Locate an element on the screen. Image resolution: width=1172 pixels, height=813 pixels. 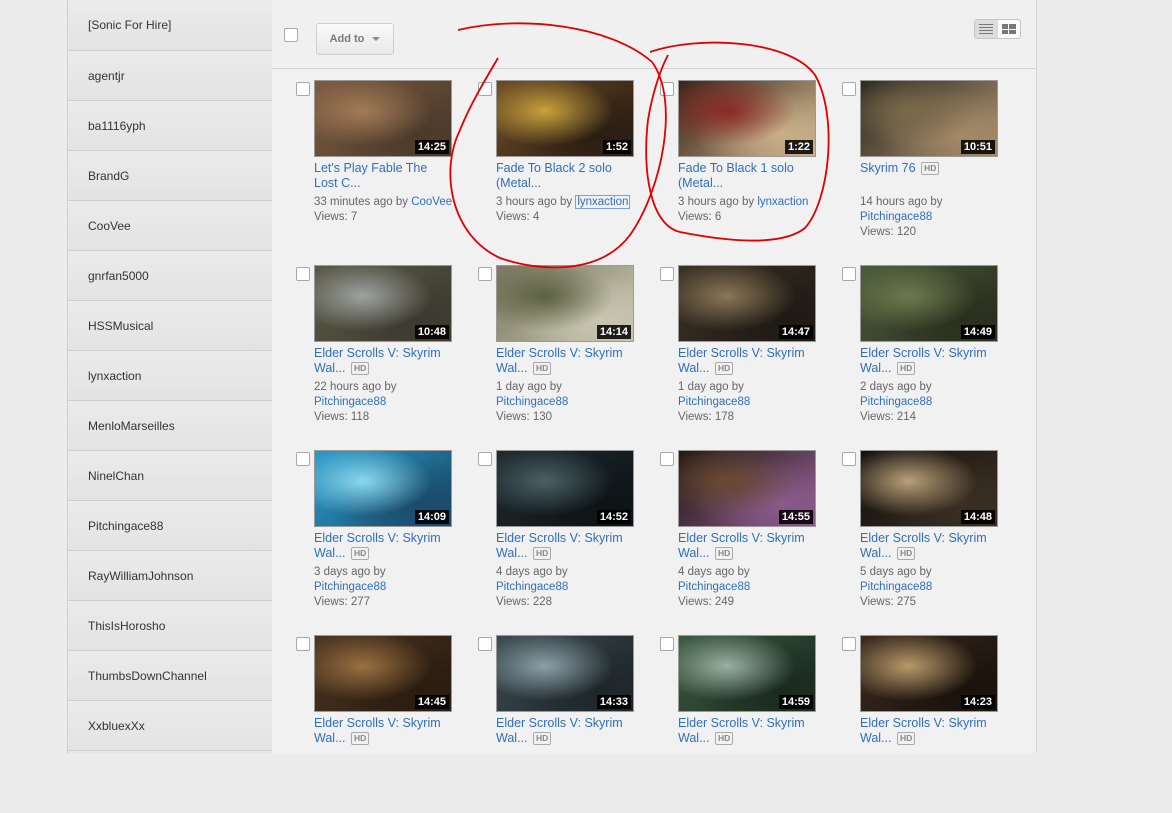
video-meta: 14 hours ago by Pitchingace88 Views: 120 is located at coordinates (940, 217).